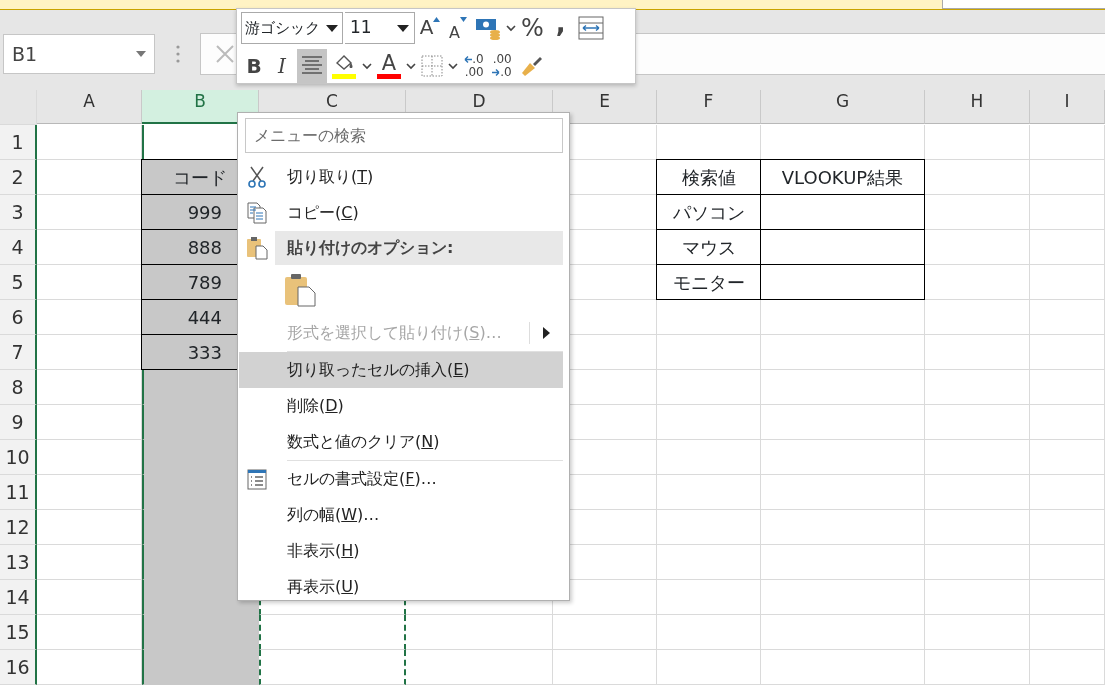 This screenshot has height=688, width=1105. Describe the element at coordinates (254, 66) in the screenshot. I see `bold-button: B` at that location.